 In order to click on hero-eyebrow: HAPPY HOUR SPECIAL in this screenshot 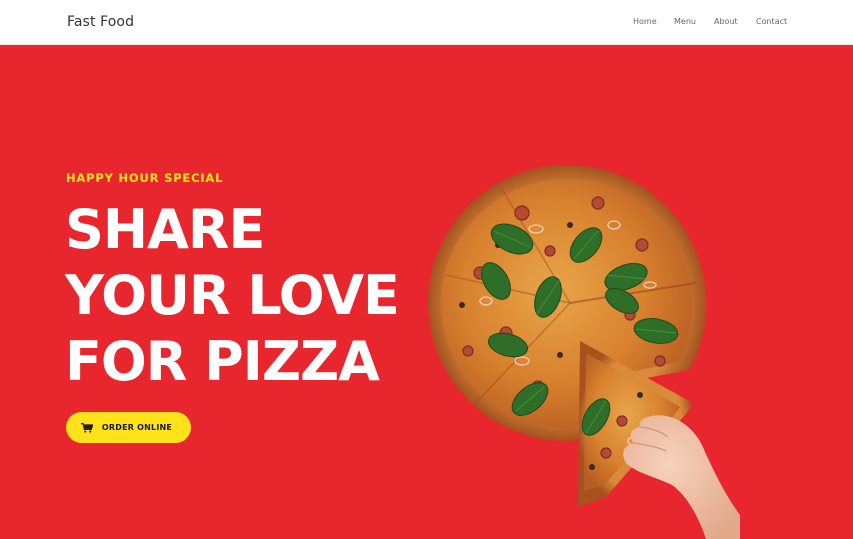, I will do `click(145, 178)`.